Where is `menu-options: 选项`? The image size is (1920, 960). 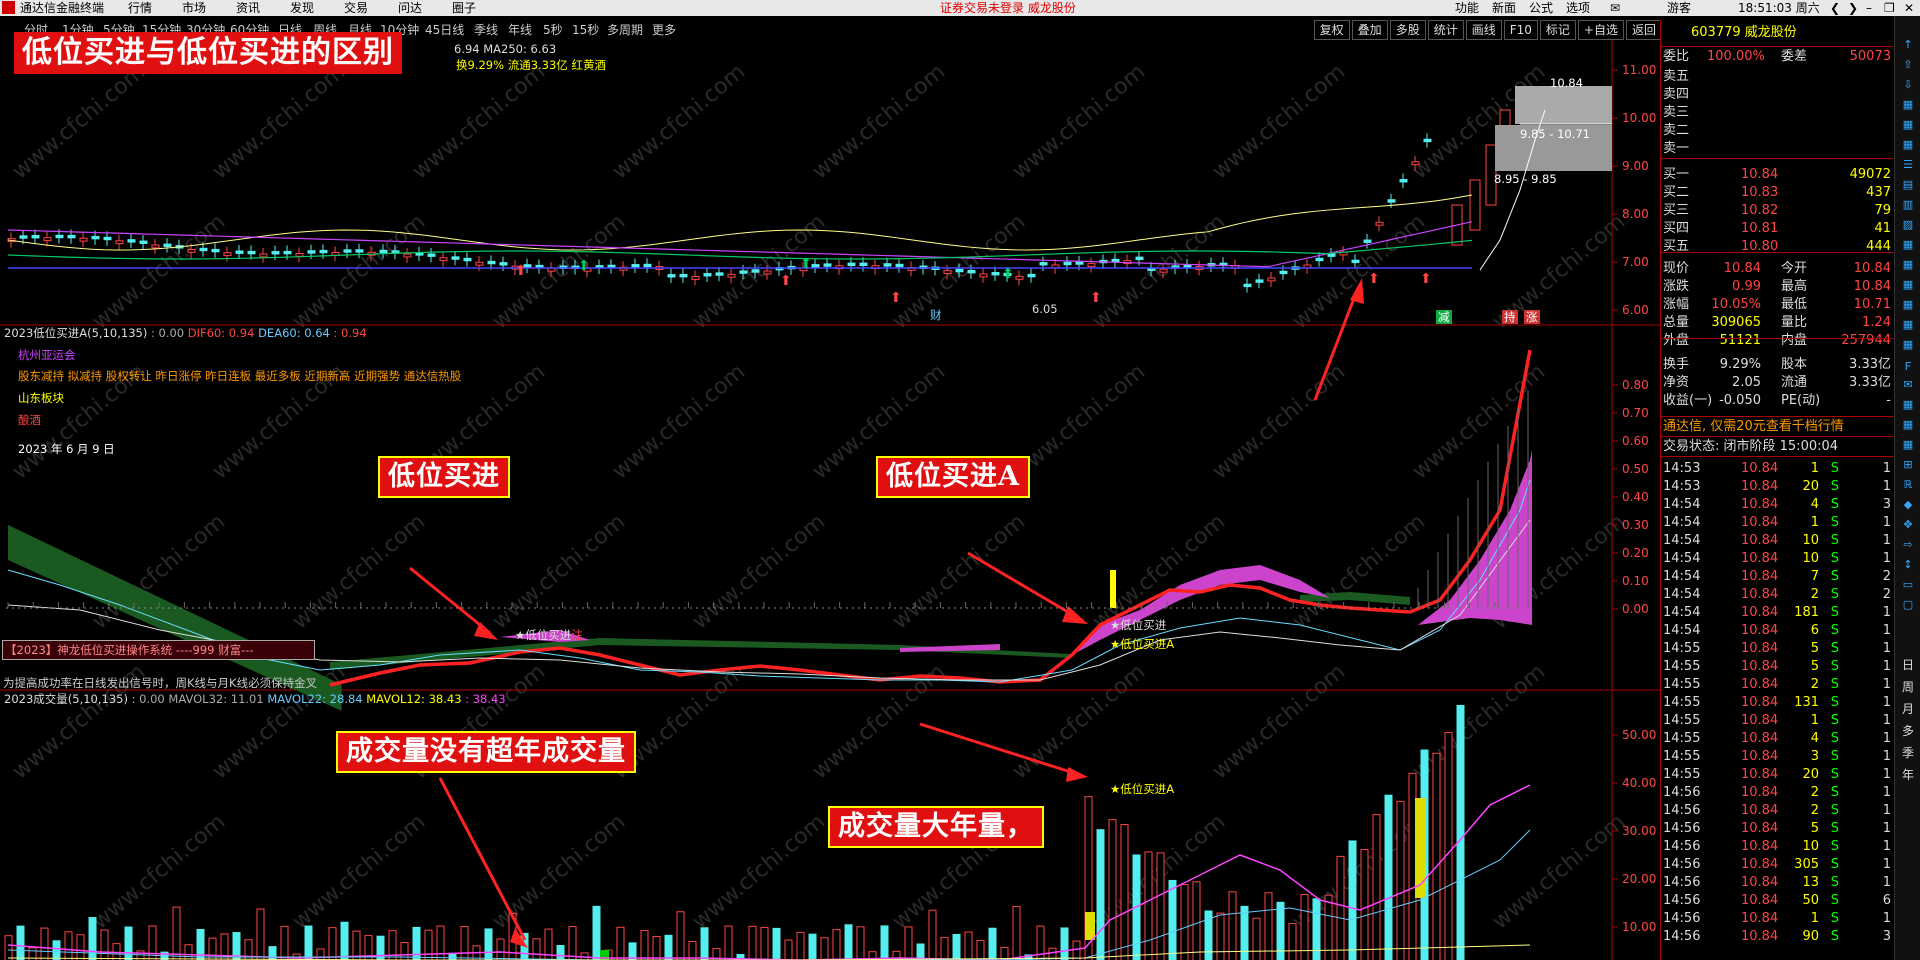
menu-options: 选项 is located at coordinates (1578, 8).